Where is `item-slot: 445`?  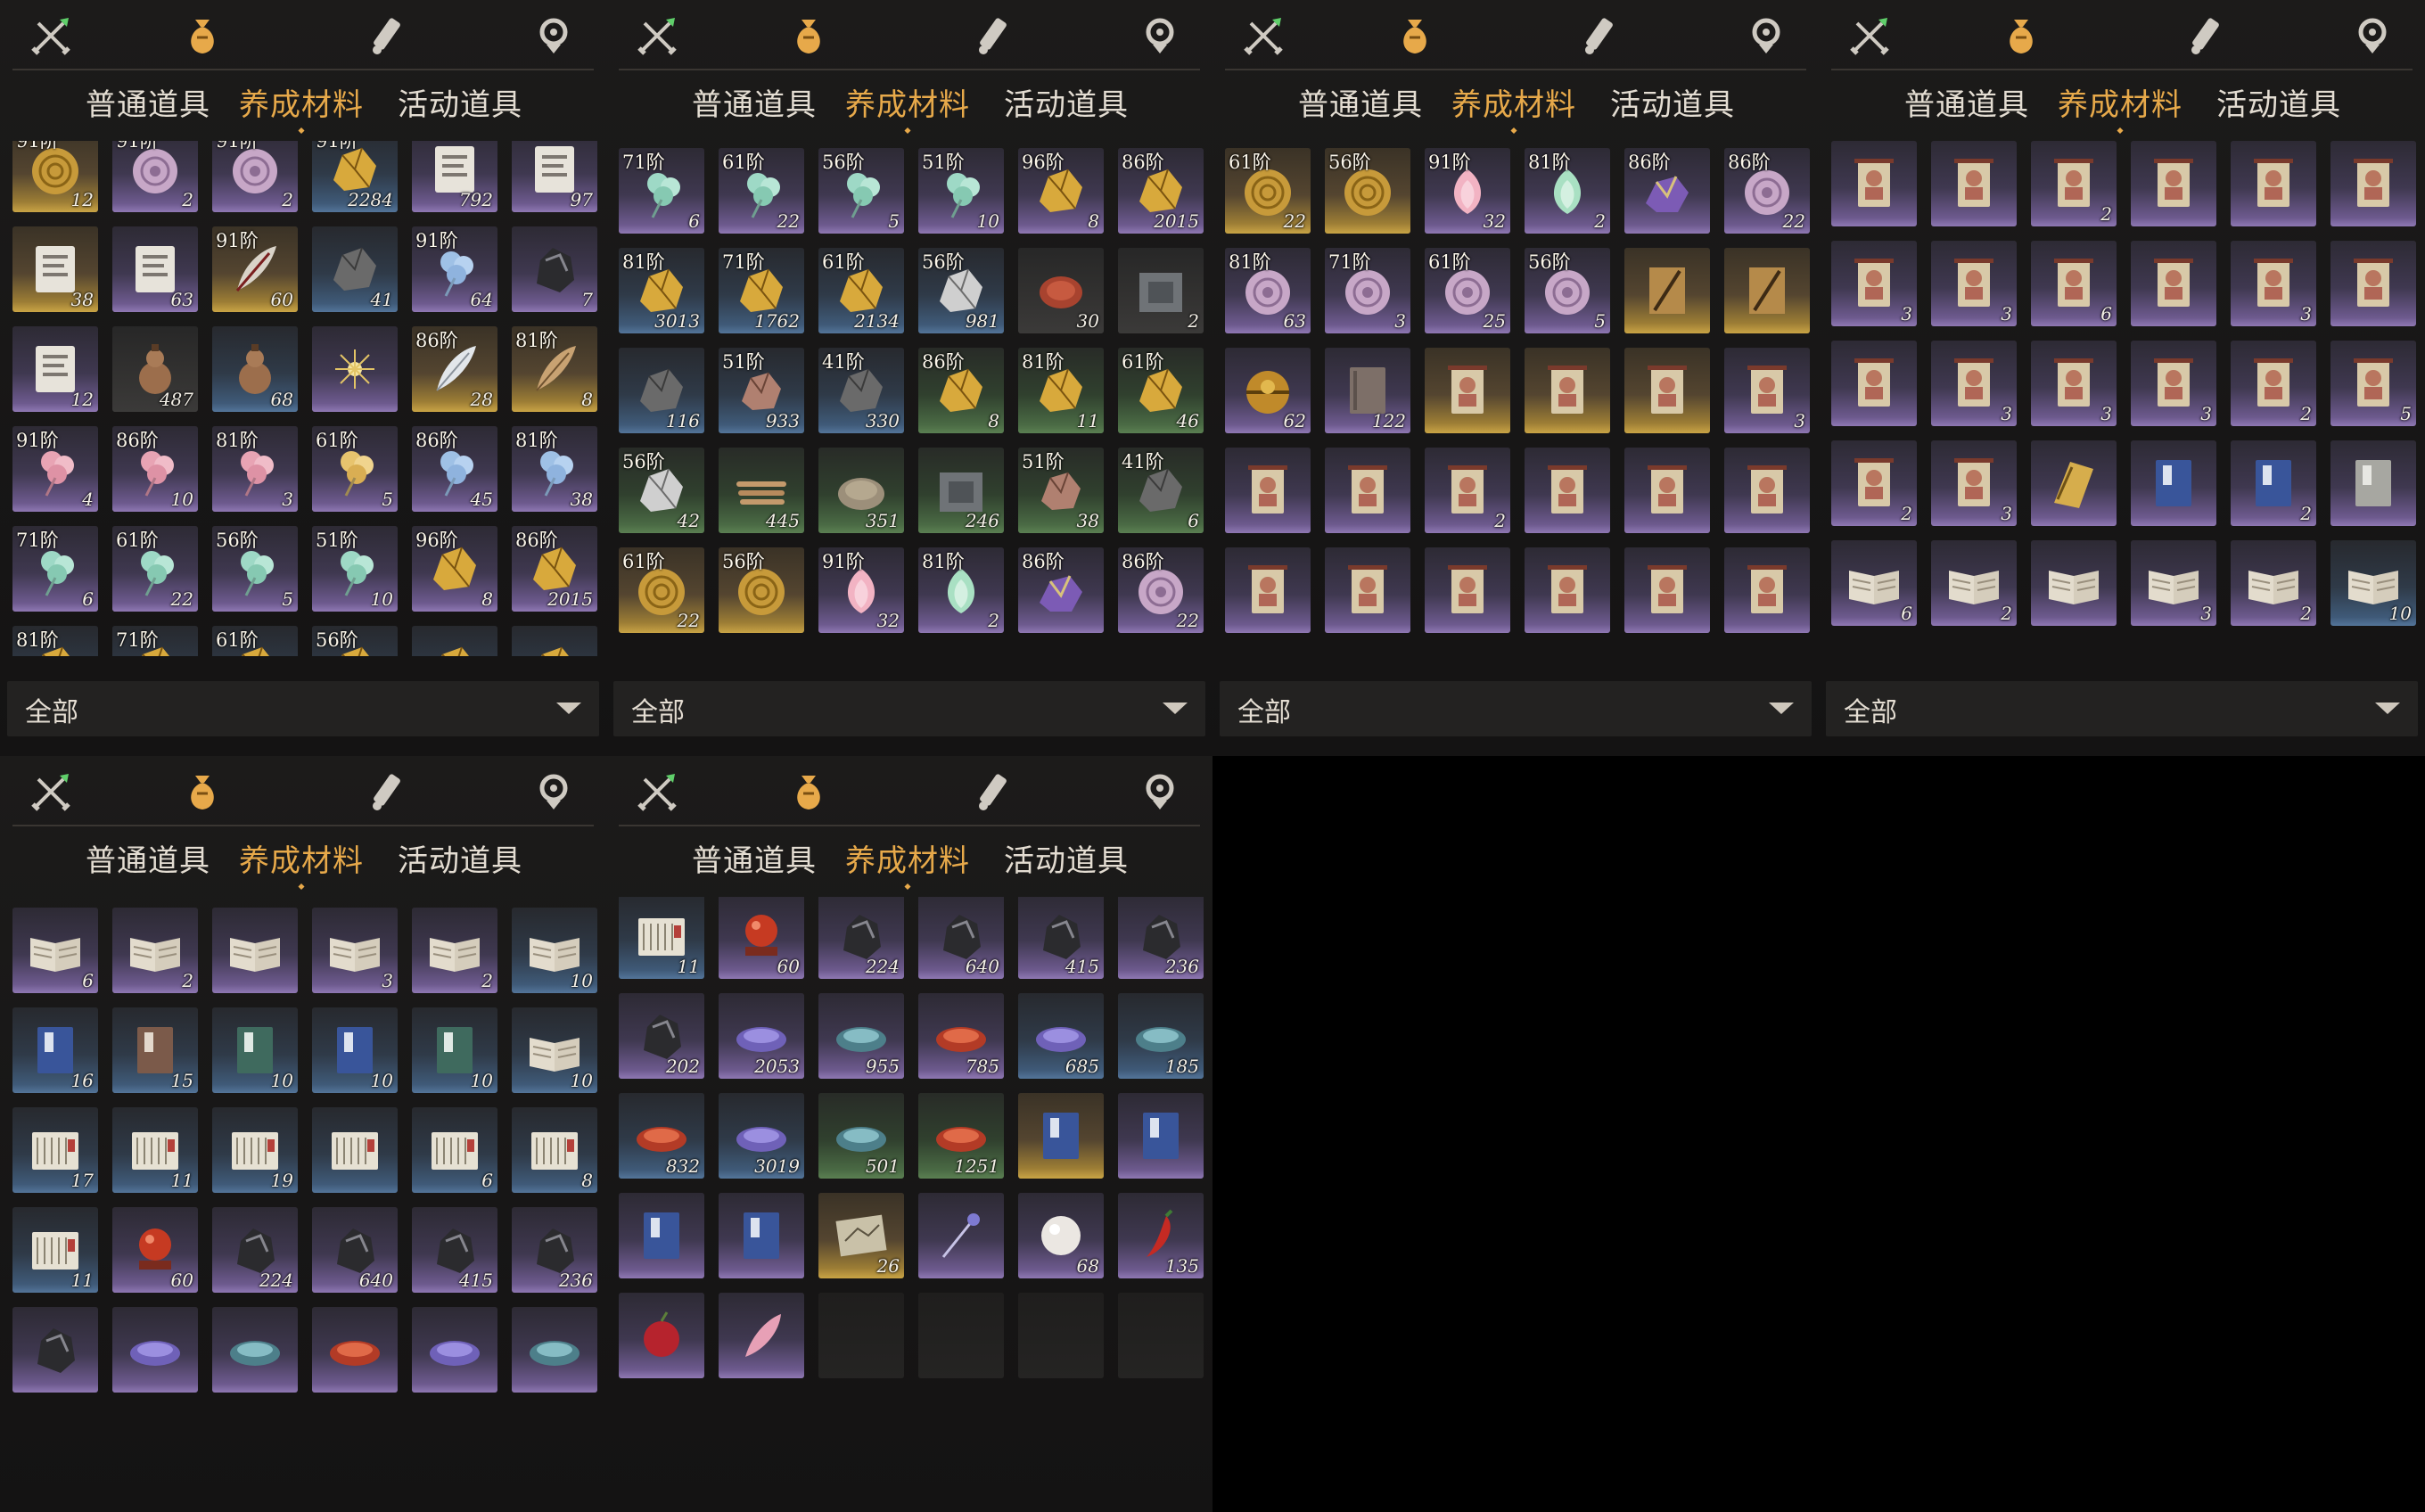
item-slot: 445 is located at coordinates (761, 490).